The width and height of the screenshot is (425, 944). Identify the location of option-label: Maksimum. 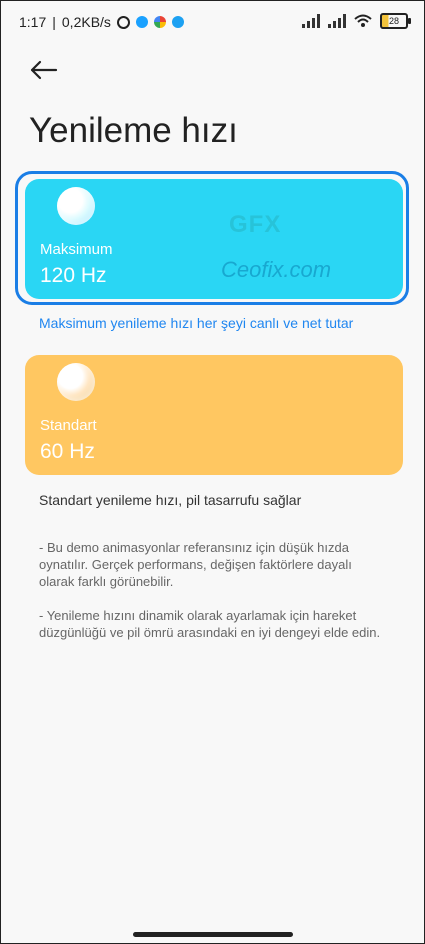
(76, 249).